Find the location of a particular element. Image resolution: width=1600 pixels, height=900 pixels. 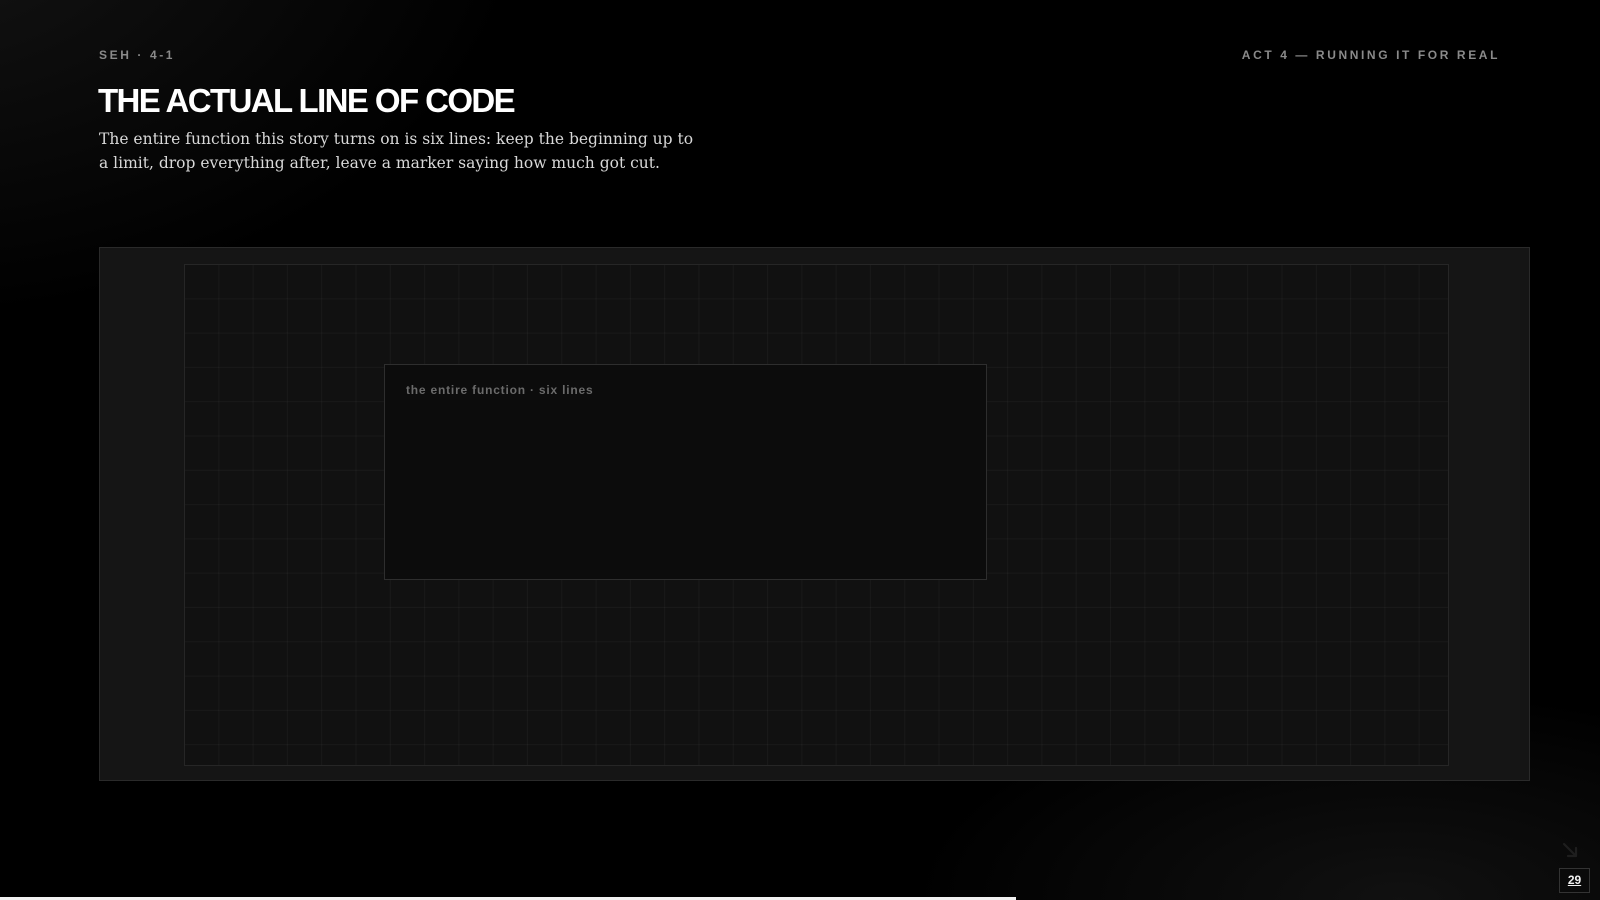

slide-title: THE ACTUAL LINE OF CODE is located at coordinates (307, 100).